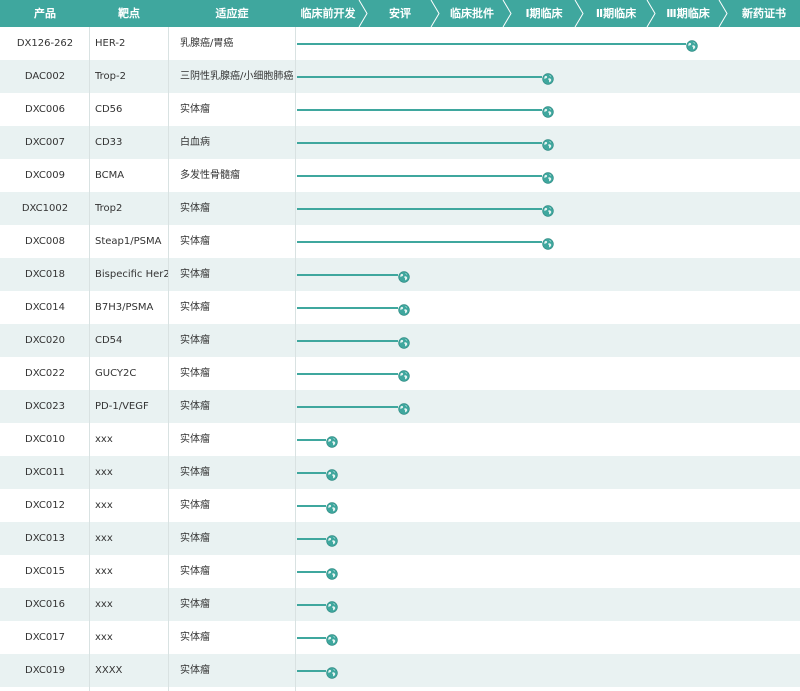  Describe the element at coordinates (210, 175) in the screenshot. I see `cell-indication: 多发性骨髓瘤` at that location.